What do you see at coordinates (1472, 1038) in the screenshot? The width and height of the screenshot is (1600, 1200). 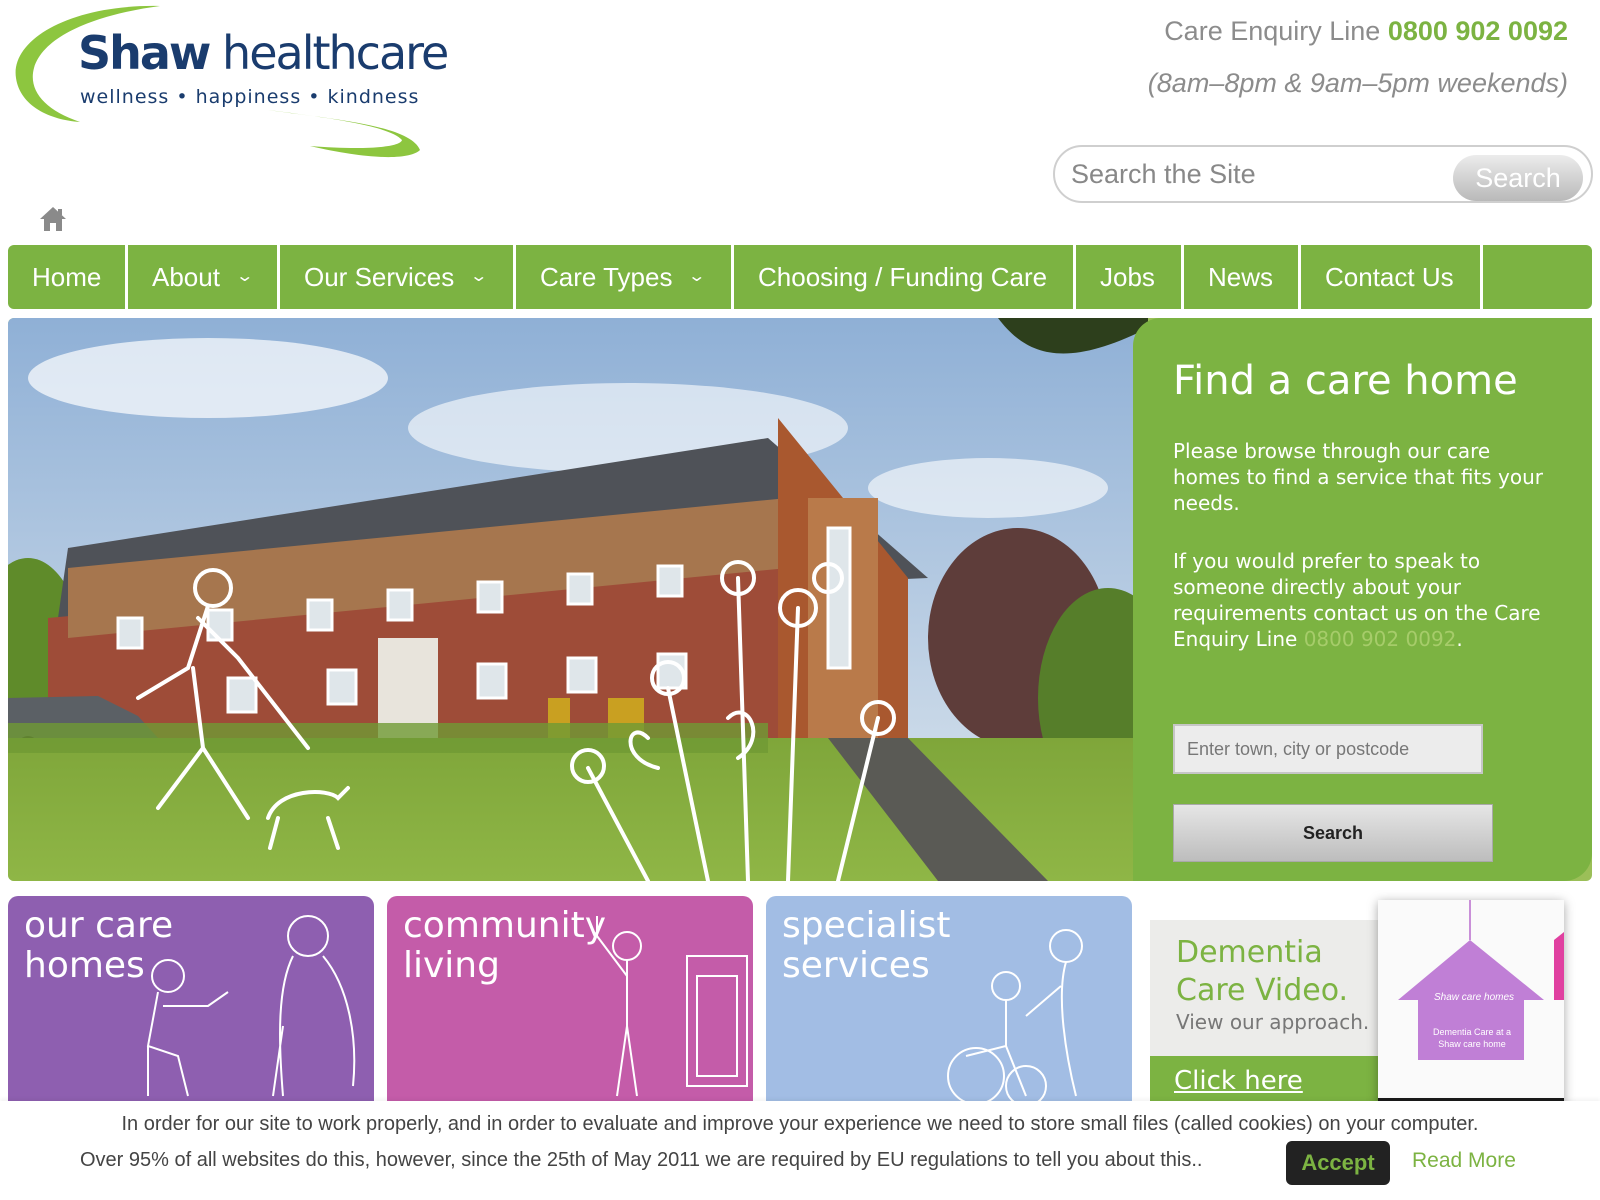 I see `video-caption: Dementia Care at a Shaw care home` at bounding box center [1472, 1038].